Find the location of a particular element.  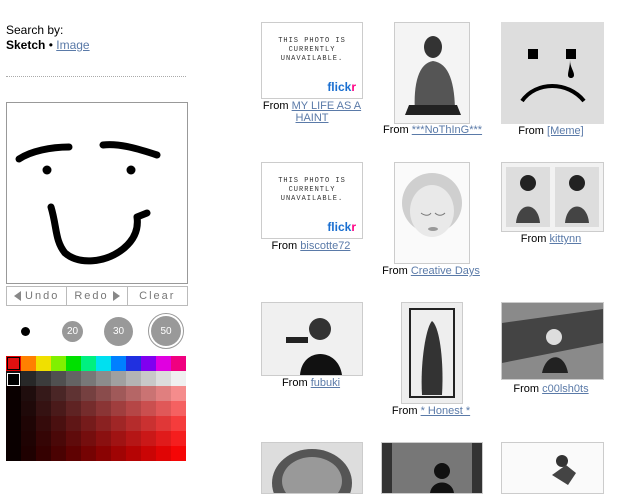

brush-size-50: 50 is located at coordinates (166, 331).